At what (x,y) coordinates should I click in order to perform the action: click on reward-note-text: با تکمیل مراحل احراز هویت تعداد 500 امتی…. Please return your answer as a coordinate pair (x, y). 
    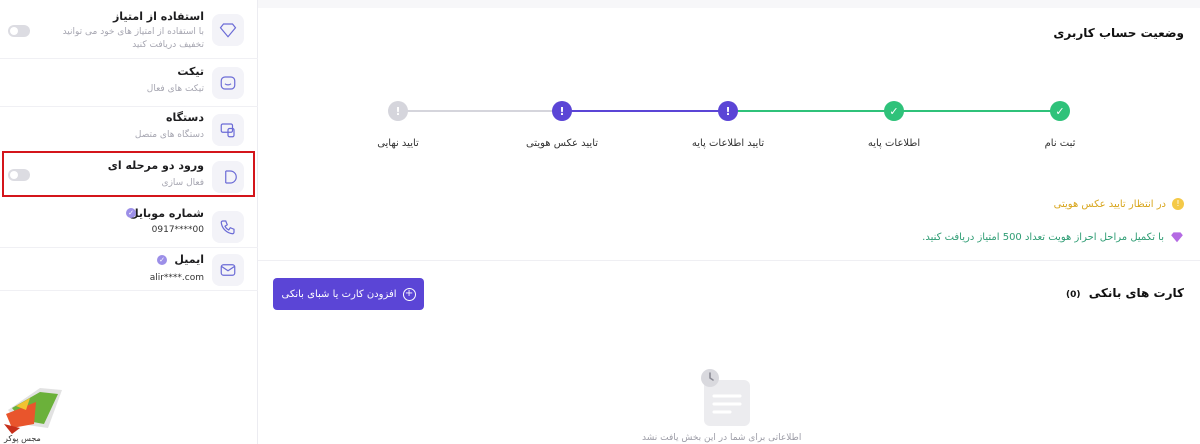
    Looking at the image, I should click on (1043, 237).